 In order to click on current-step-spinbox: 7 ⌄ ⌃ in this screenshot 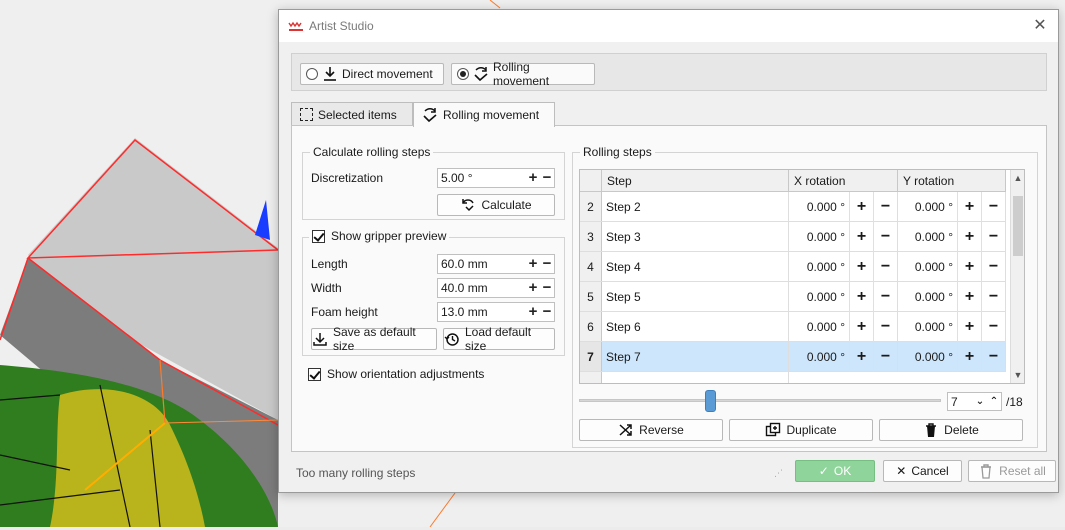, I will do `click(974, 401)`.